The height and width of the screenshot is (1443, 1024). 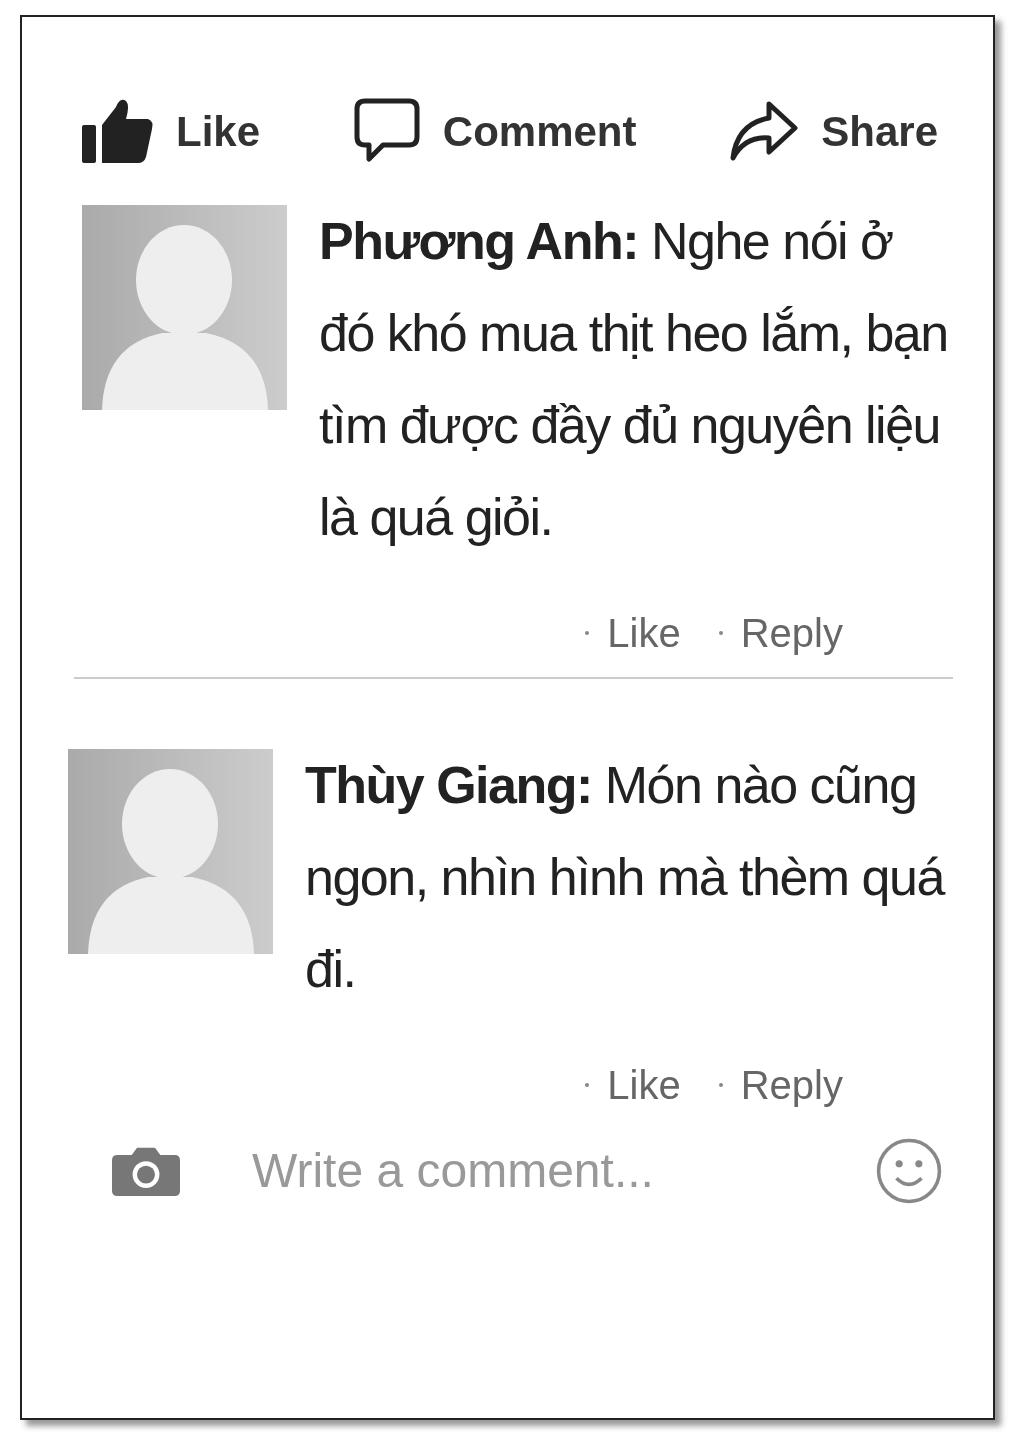 What do you see at coordinates (494, 131) in the screenshot?
I see `comment-button: Comment` at bounding box center [494, 131].